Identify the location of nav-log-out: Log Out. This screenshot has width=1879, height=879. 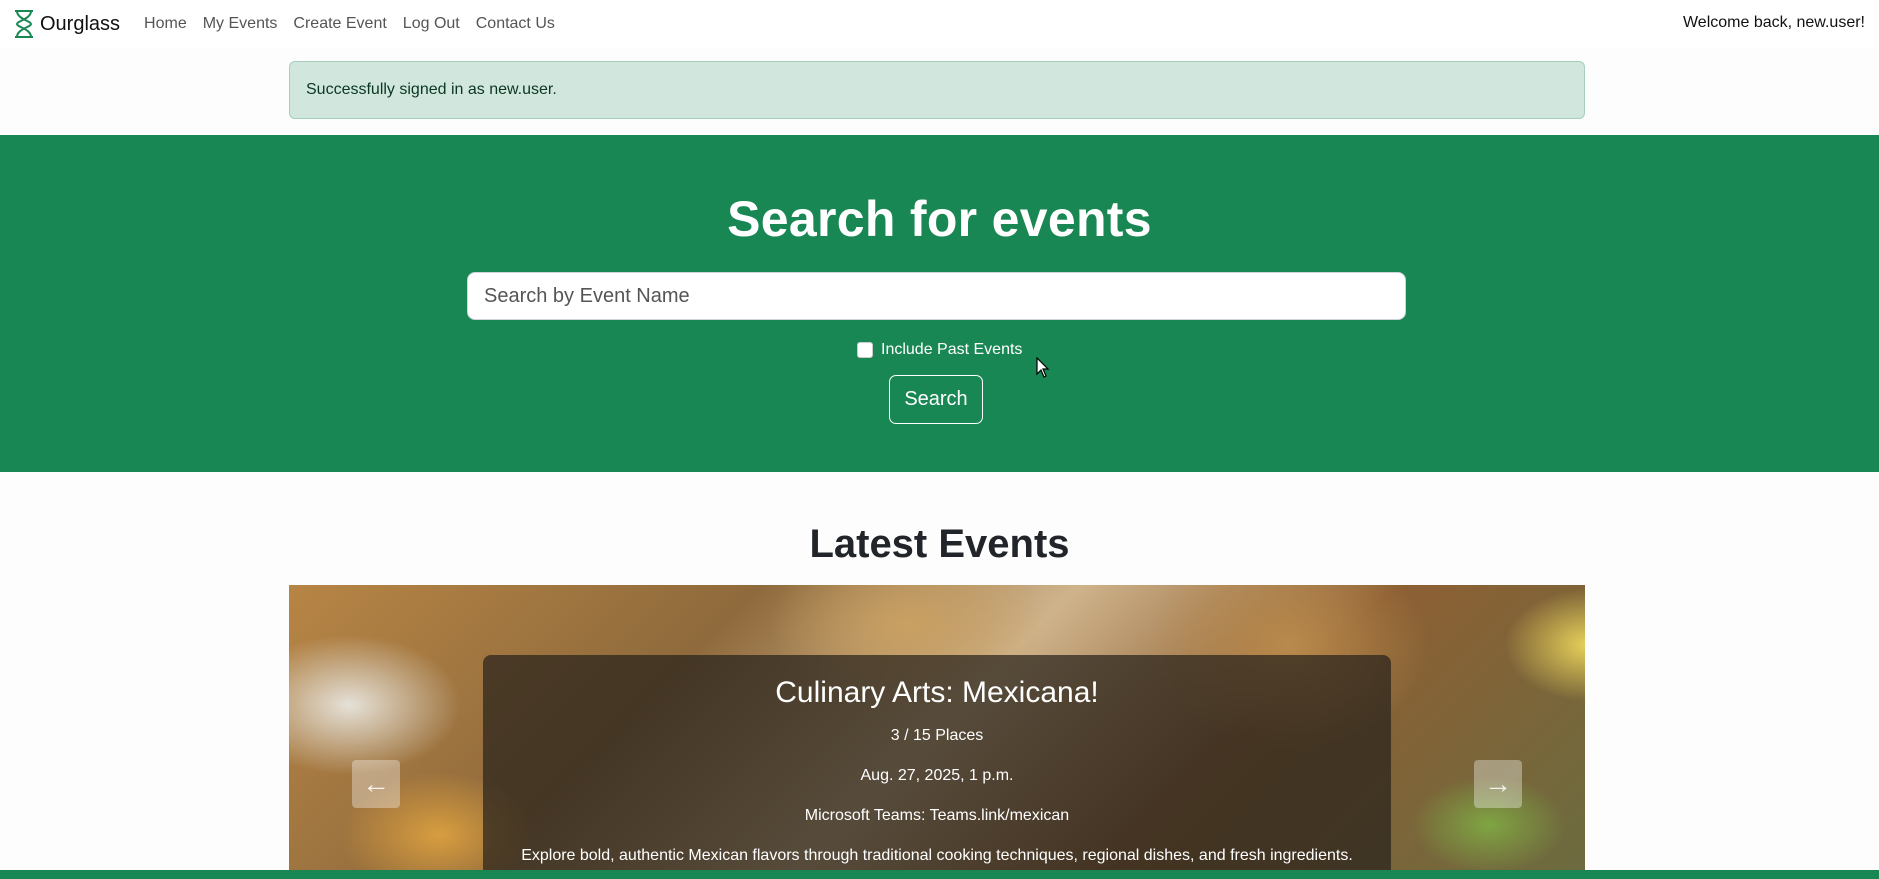
(431, 24).